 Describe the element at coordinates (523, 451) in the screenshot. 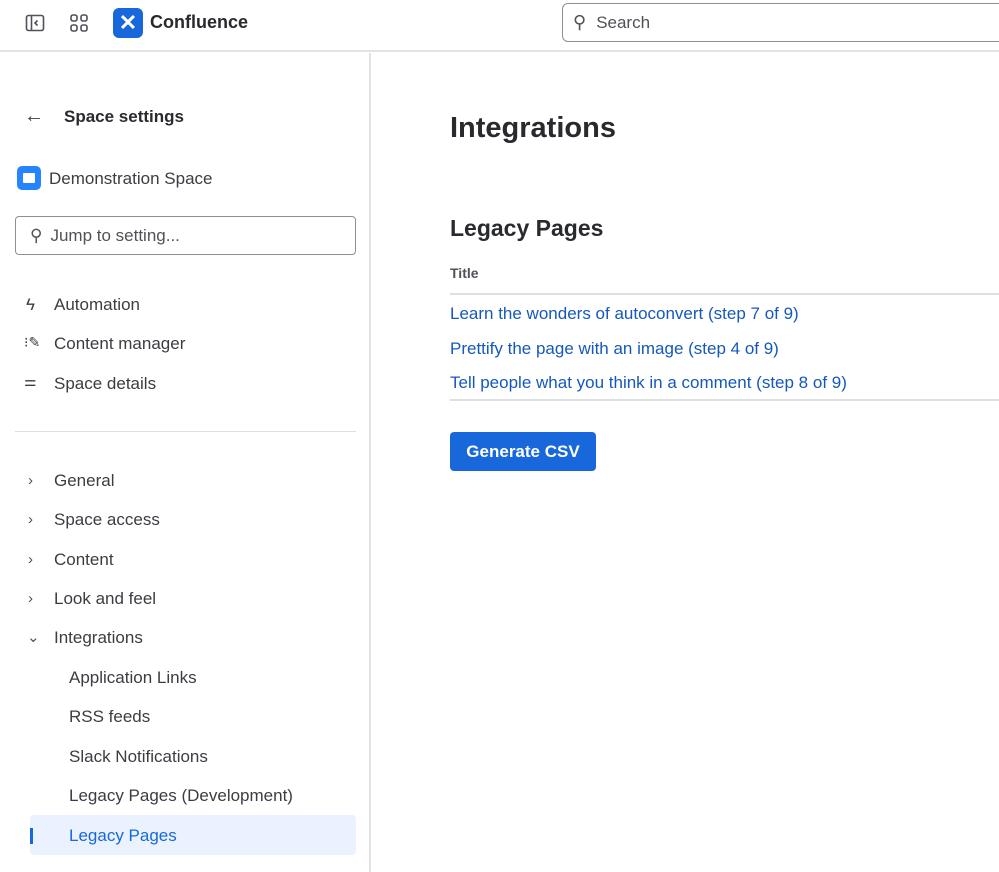

I see `generate-csv-button: Generate CSV` at that location.